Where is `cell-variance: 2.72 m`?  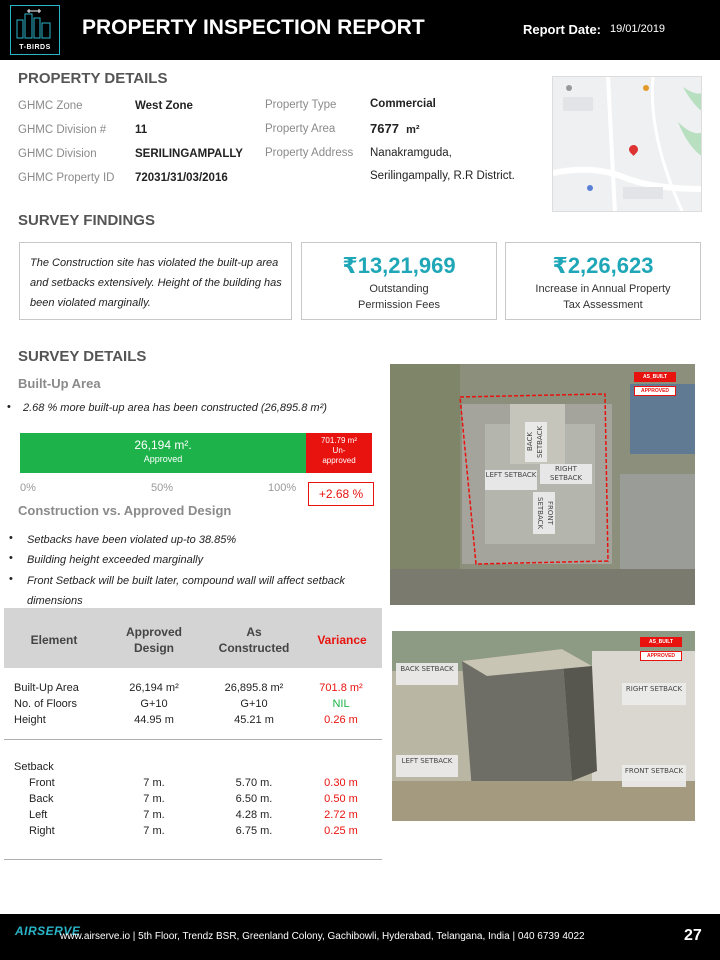 cell-variance: 2.72 m is located at coordinates (341, 815).